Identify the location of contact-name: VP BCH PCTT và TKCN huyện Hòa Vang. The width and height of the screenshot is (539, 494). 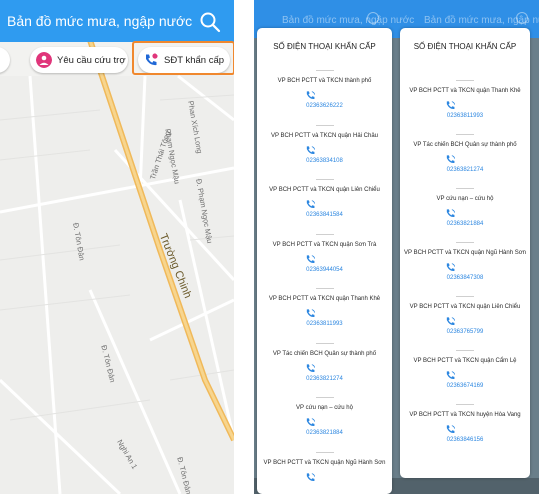
(465, 415).